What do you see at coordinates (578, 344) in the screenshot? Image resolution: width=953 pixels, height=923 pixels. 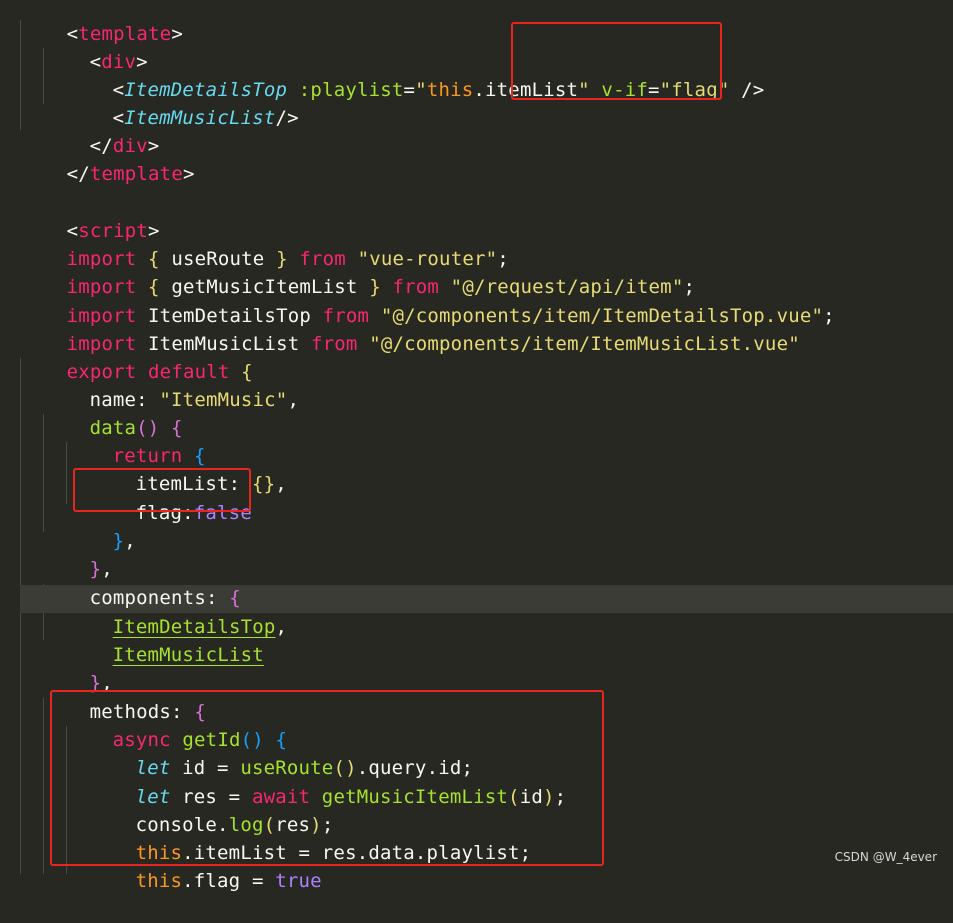 I see `string-literal: "@/components/item/ItemMusicList.vue"` at bounding box center [578, 344].